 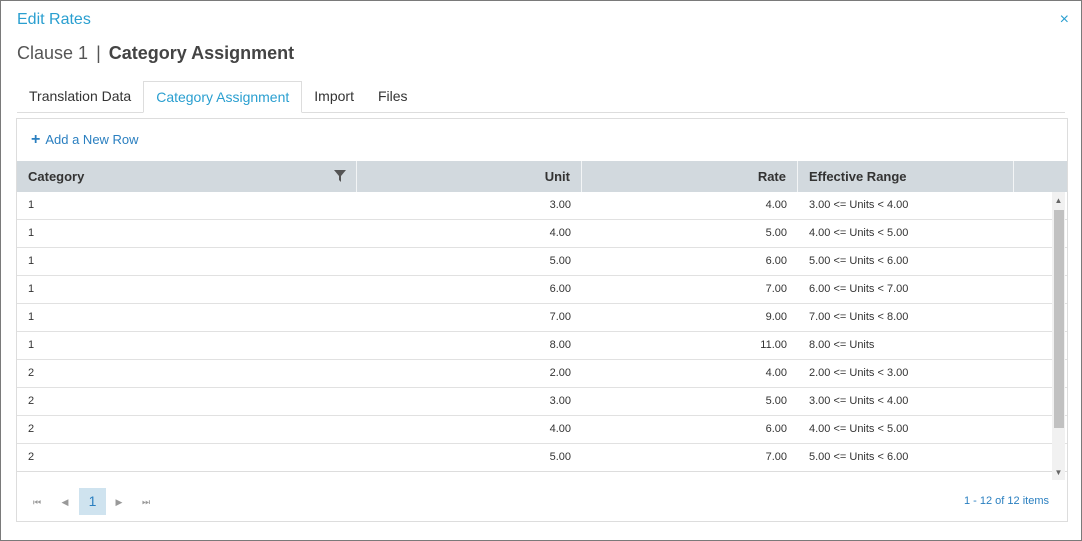 What do you see at coordinates (542, 262) in the screenshot?
I see `table-row: 1 5.00 6.00 5.00 <= Units < 6.00` at bounding box center [542, 262].